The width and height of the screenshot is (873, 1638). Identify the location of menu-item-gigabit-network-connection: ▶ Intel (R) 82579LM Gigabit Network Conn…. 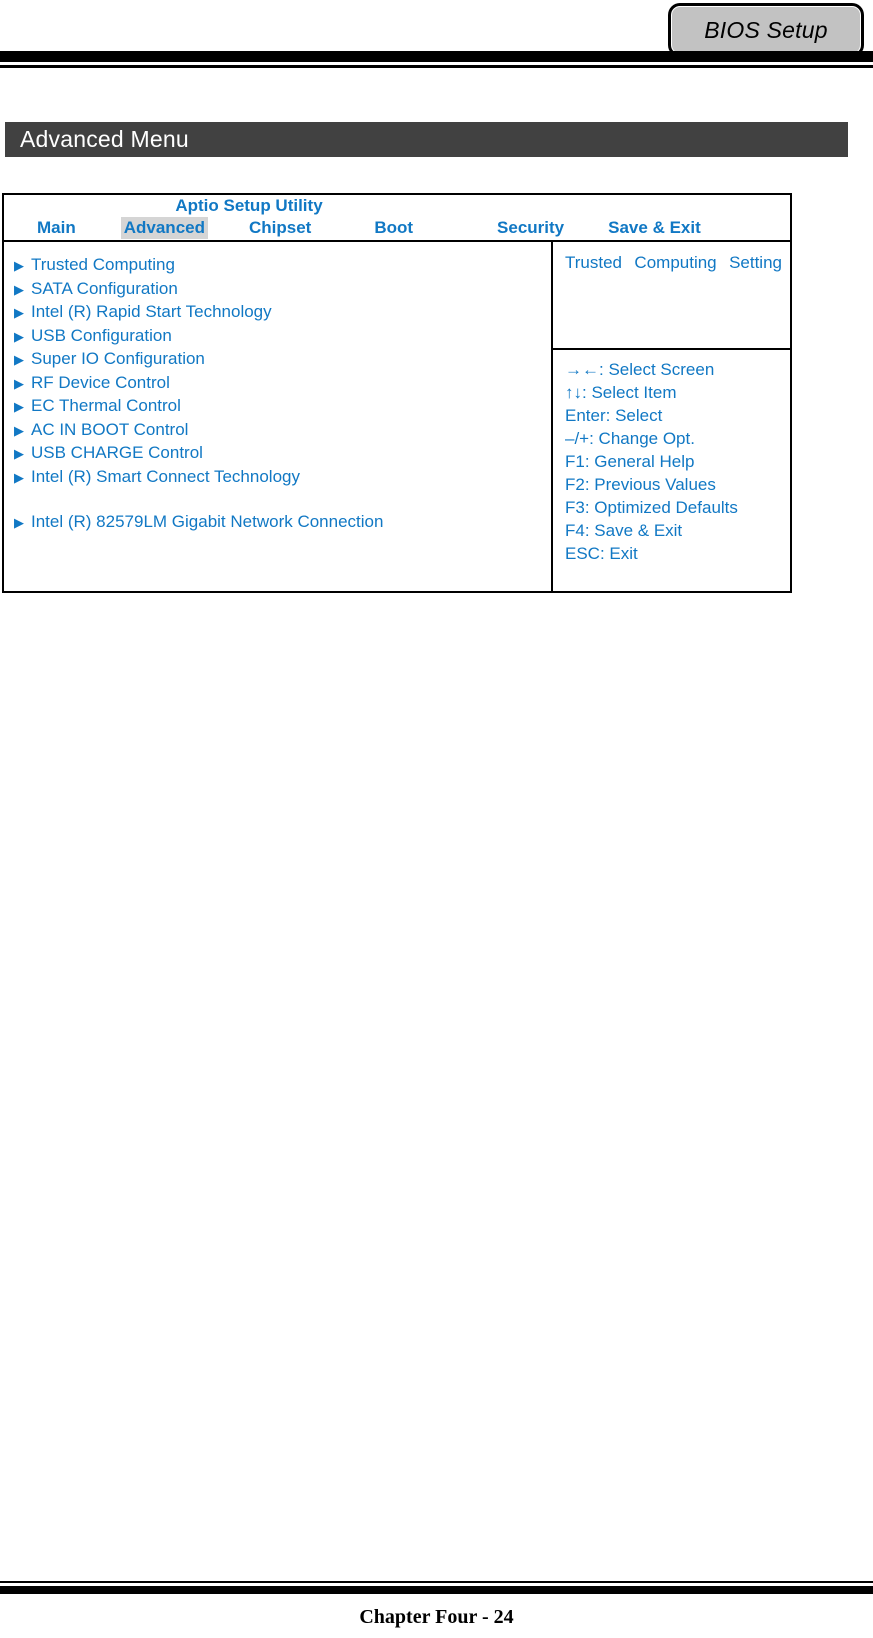
(282, 523).